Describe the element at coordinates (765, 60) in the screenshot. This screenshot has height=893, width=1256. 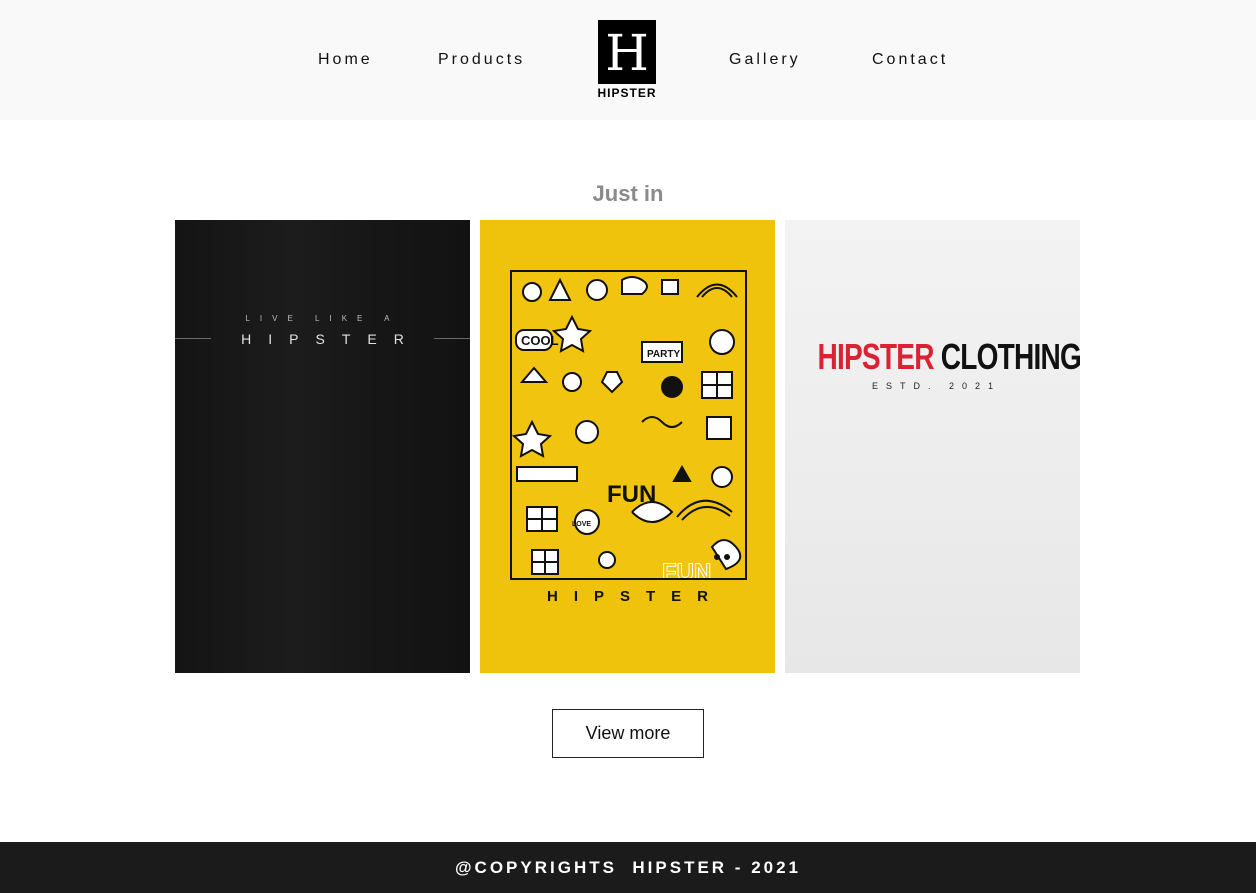
I see `nav-gallery-link: Gallery` at that location.